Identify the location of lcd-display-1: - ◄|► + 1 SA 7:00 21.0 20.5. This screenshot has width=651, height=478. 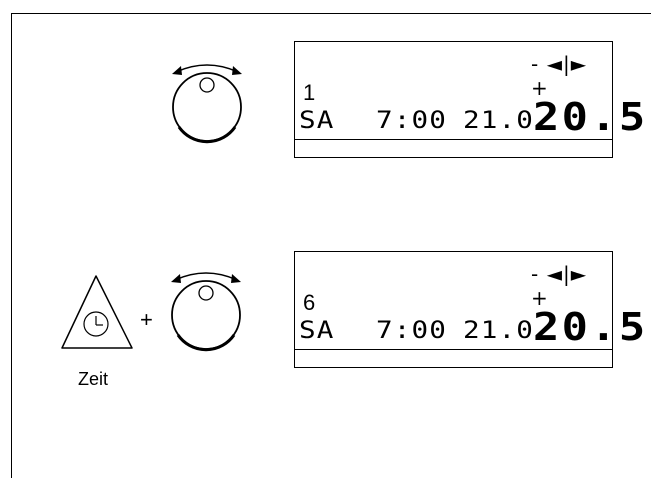
(469, 99).